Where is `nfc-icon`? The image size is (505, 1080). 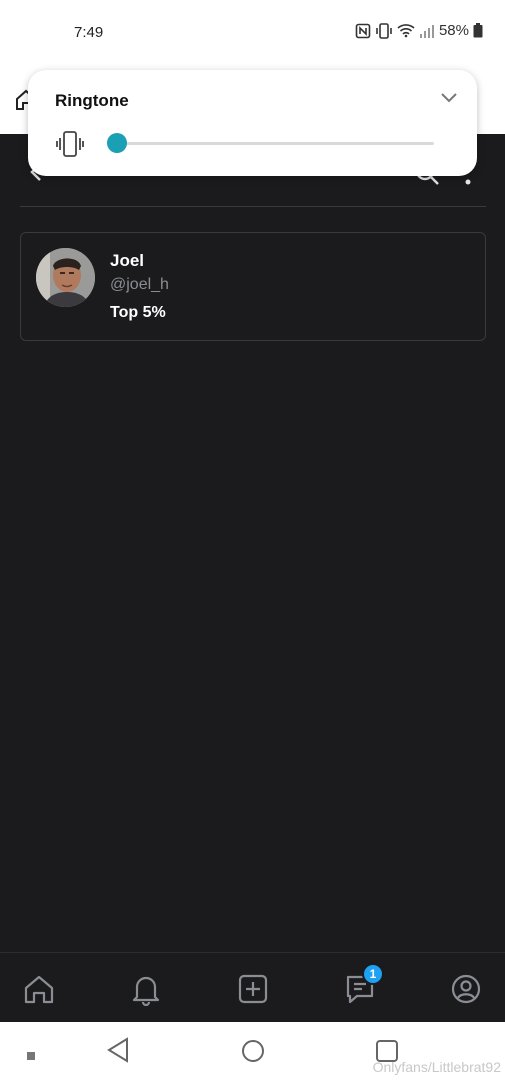 nfc-icon is located at coordinates (363, 31).